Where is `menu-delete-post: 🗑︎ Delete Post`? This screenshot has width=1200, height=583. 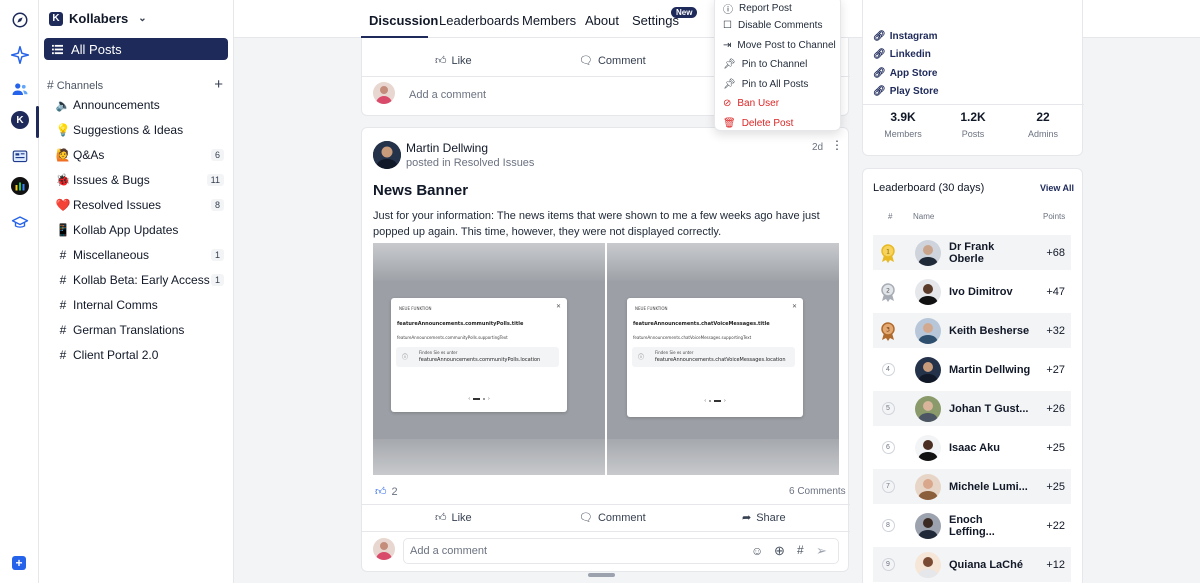
menu-delete-post: 🗑︎ Delete Post is located at coordinates (758, 123).